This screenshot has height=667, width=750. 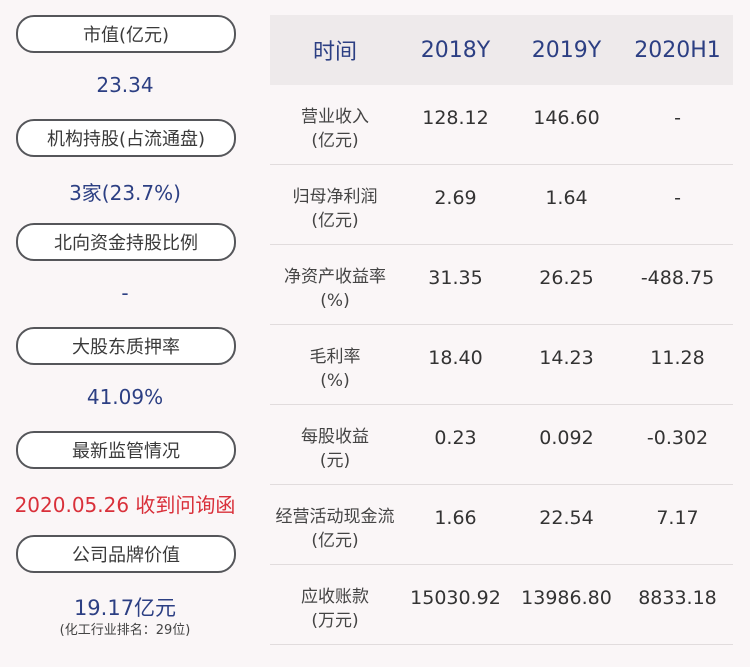 I want to click on row-label: 毛利率 (%), so click(x=335, y=369).